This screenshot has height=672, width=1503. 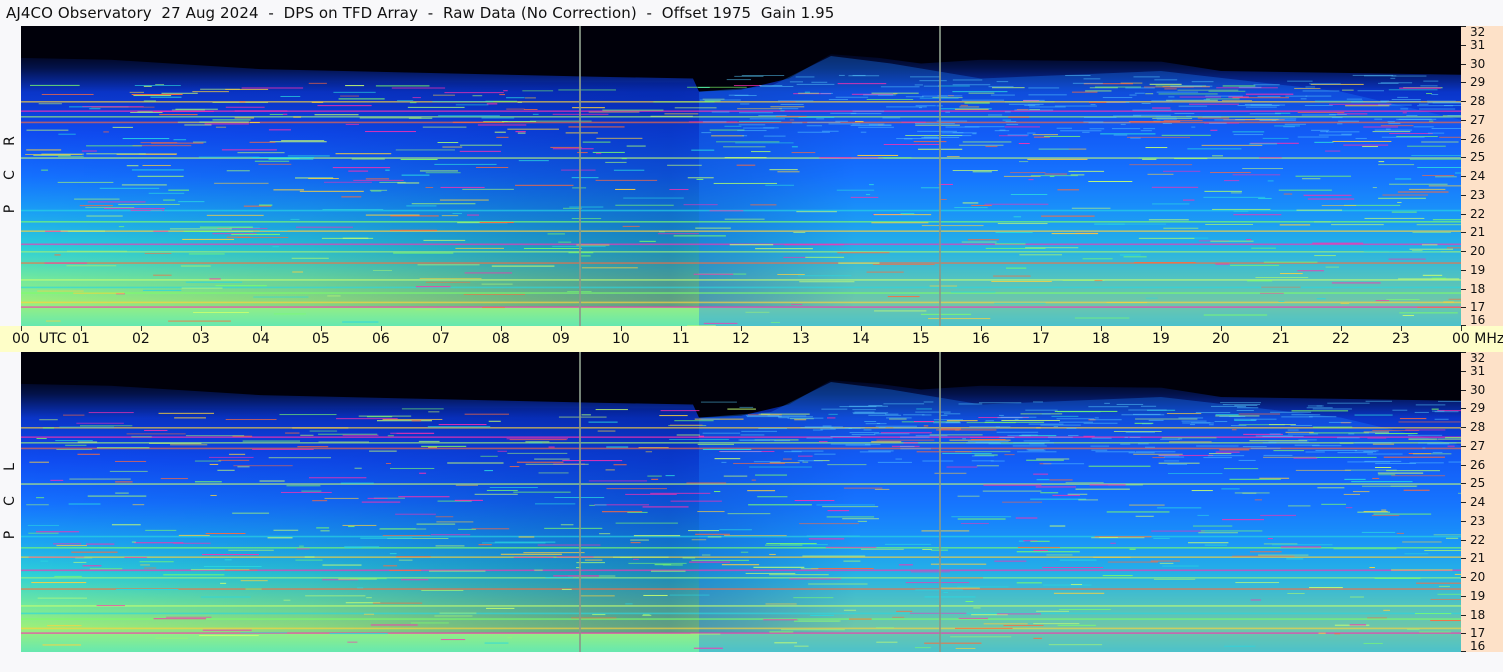 What do you see at coordinates (801, 339) in the screenshot?
I see `time-tick-label: 13` at bounding box center [801, 339].